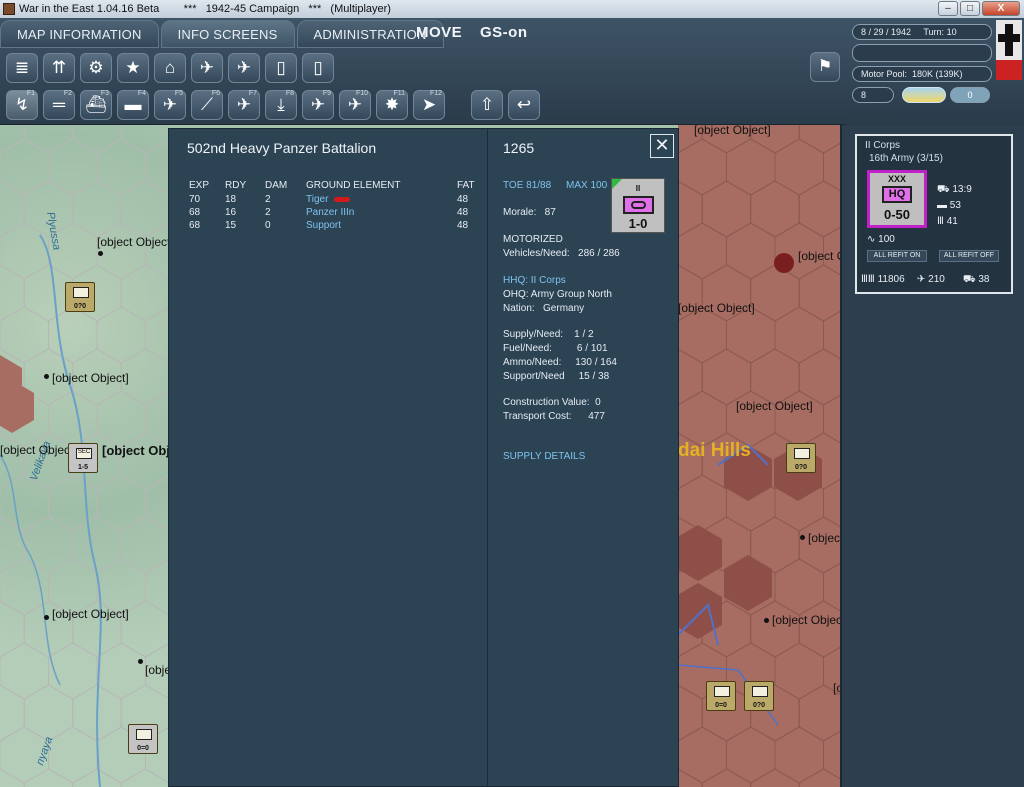 This screenshot has width=1024, height=787. Describe the element at coordinates (487, 105) in the screenshot. I see `upload-icon: ⇧` at that location.